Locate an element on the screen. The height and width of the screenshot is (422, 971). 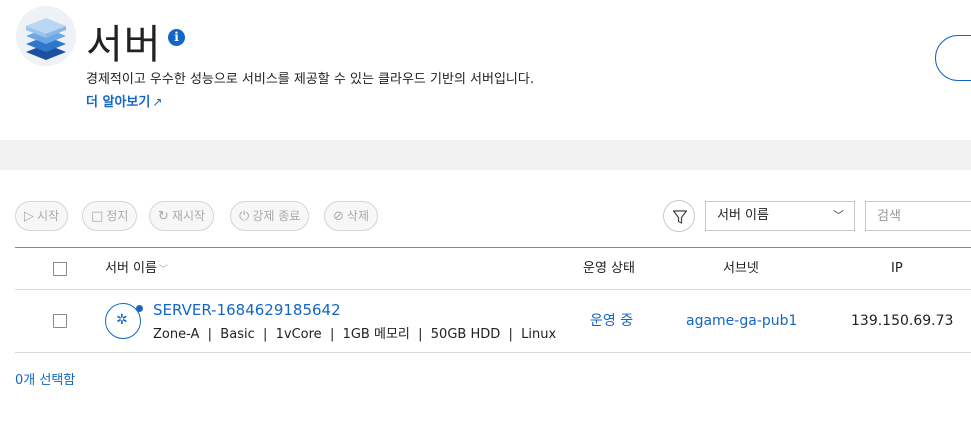
delete-label: 삭제 is located at coordinates (357, 216).